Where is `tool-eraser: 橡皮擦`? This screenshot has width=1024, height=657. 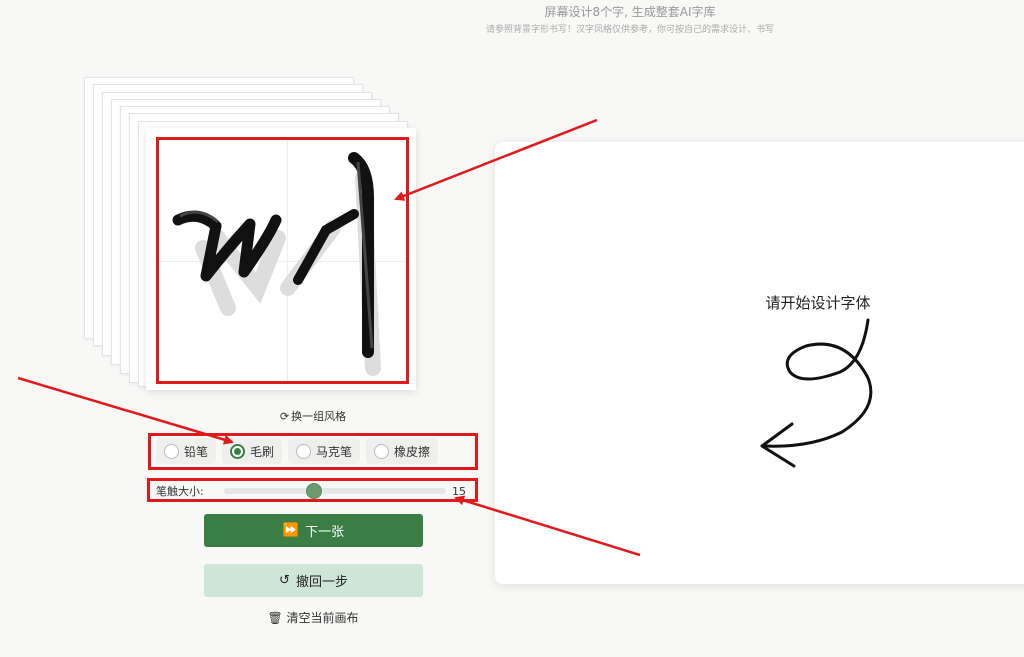
tool-eraser: 橡皮擦 is located at coordinates (402, 451).